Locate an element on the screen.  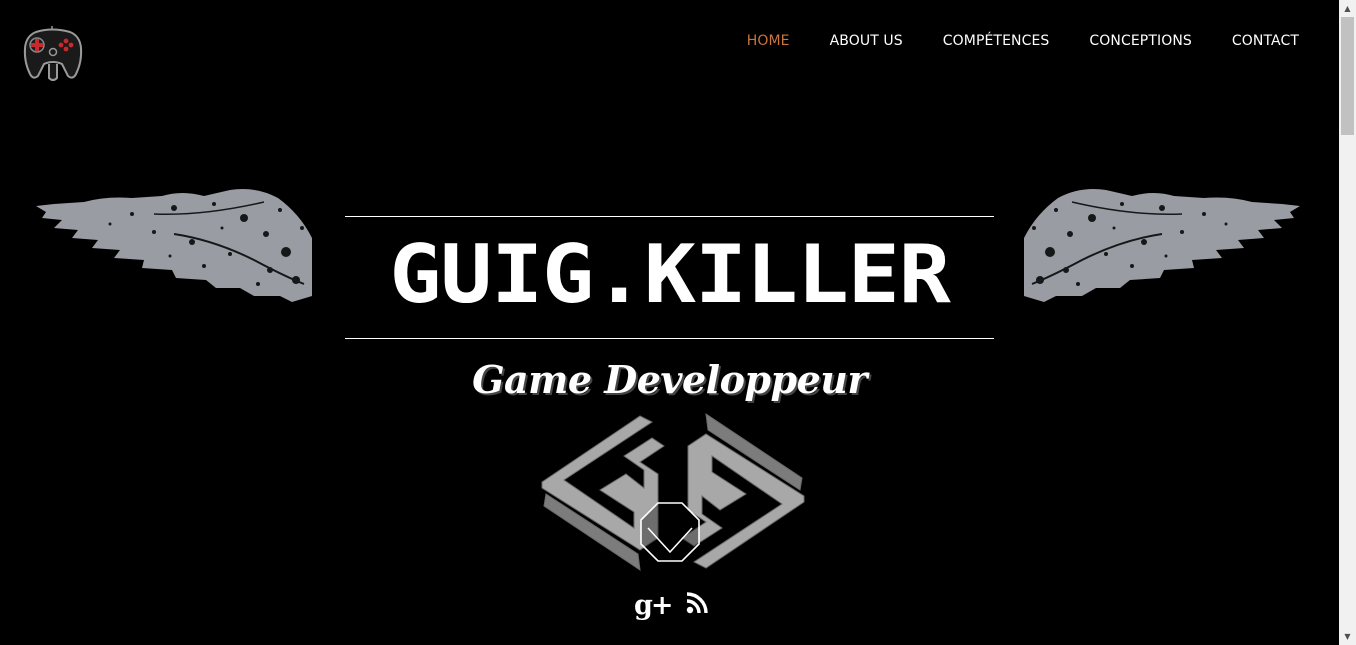
nav-item-about-us: ABOUT US is located at coordinates (866, 41).